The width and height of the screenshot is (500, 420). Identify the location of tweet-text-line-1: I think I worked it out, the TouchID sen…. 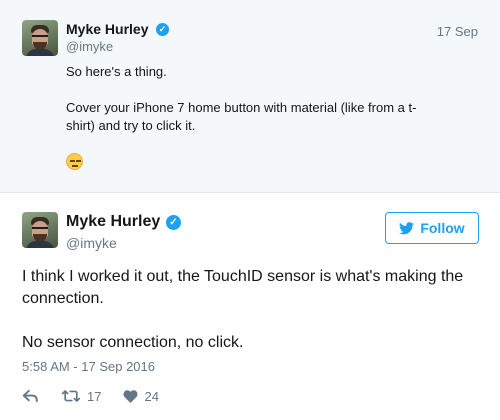
(243, 276).